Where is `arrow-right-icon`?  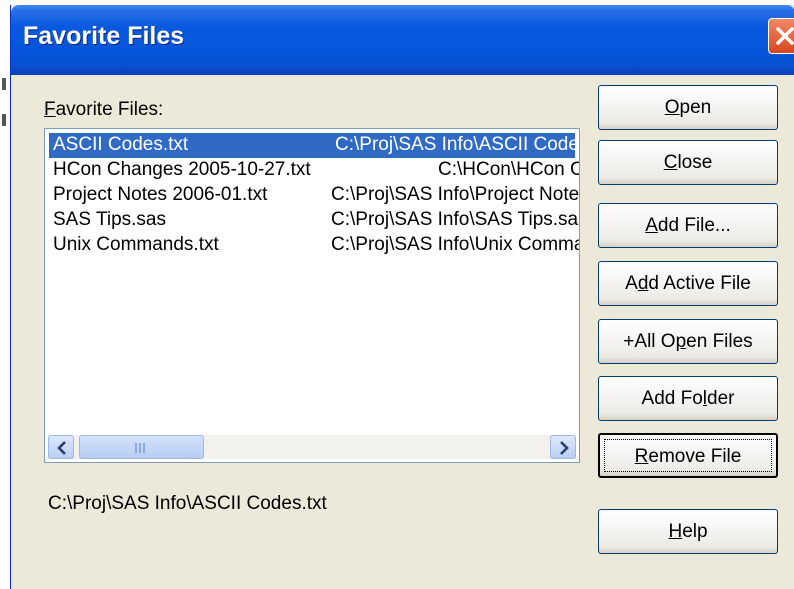 arrow-right-icon is located at coordinates (564, 448).